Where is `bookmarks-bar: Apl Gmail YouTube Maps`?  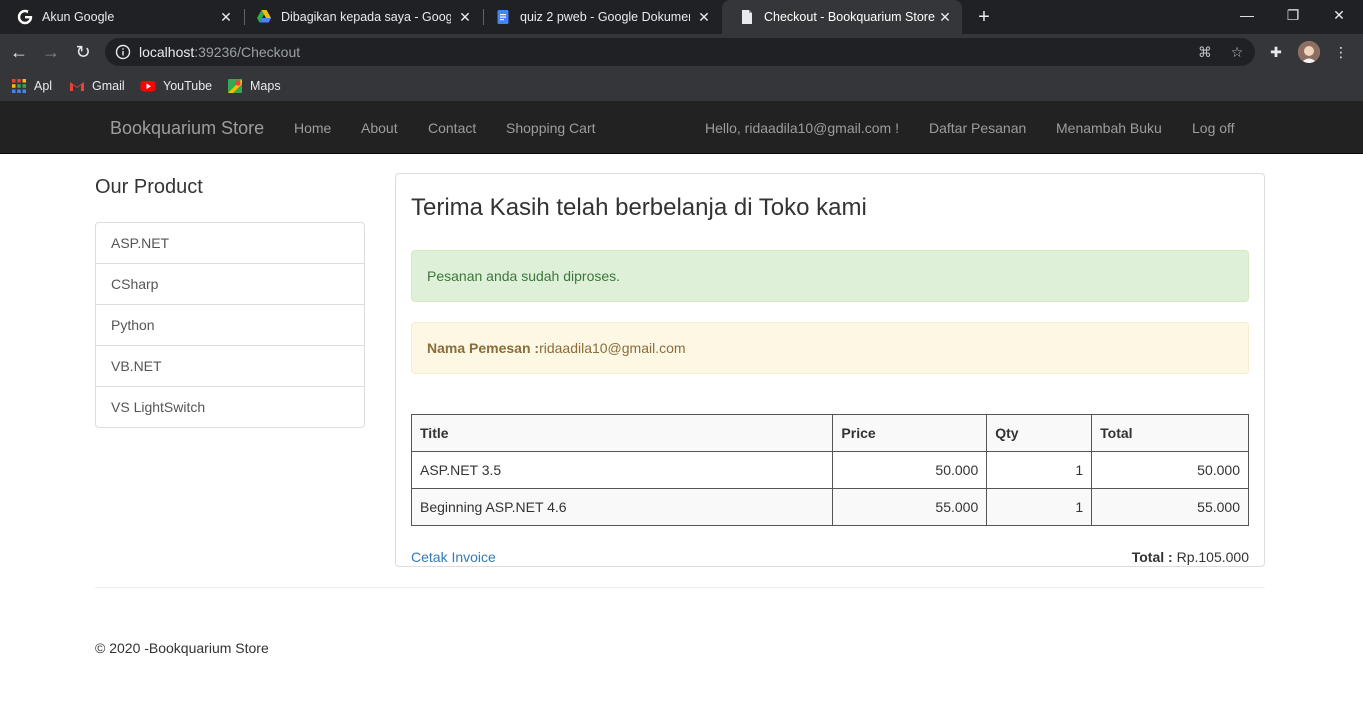 bookmarks-bar: Apl Gmail YouTube Maps is located at coordinates (681, 86).